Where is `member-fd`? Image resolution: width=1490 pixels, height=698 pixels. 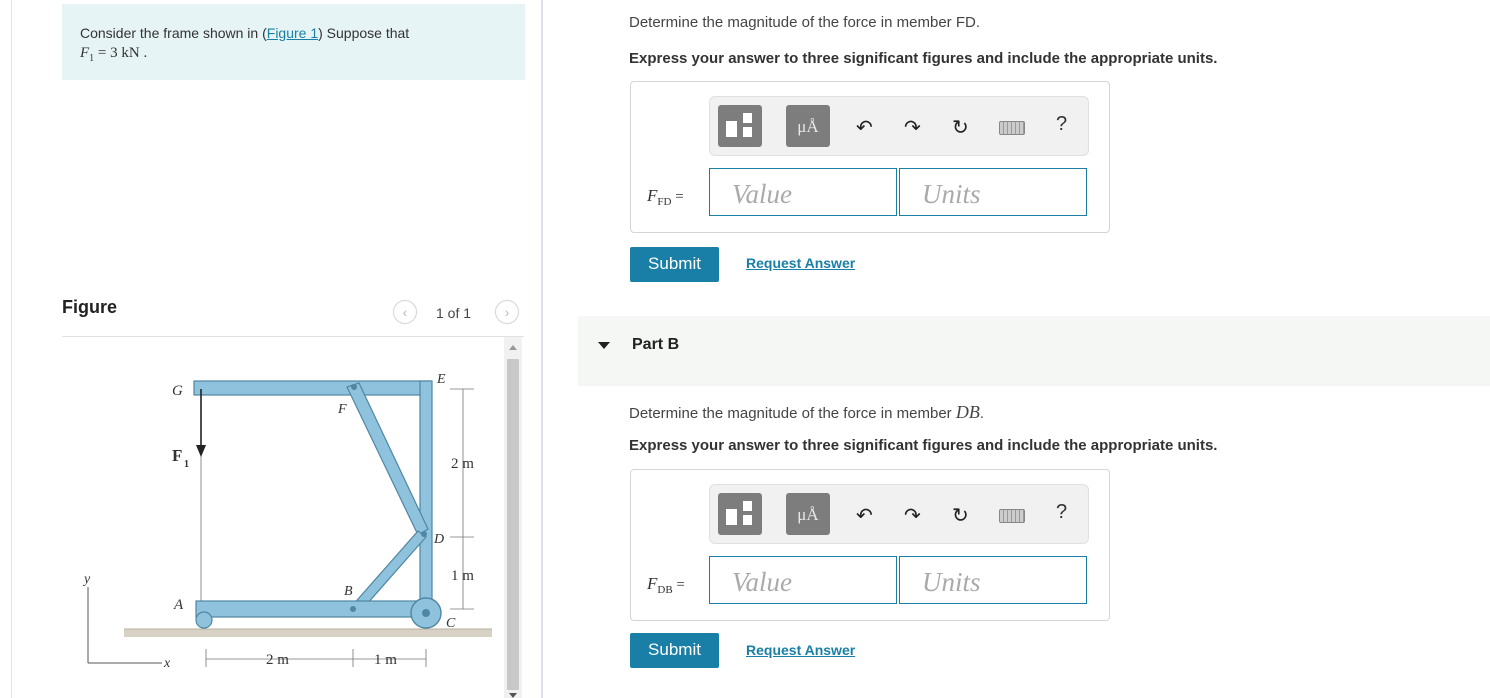 member-fd is located at coordinates (387, 459).